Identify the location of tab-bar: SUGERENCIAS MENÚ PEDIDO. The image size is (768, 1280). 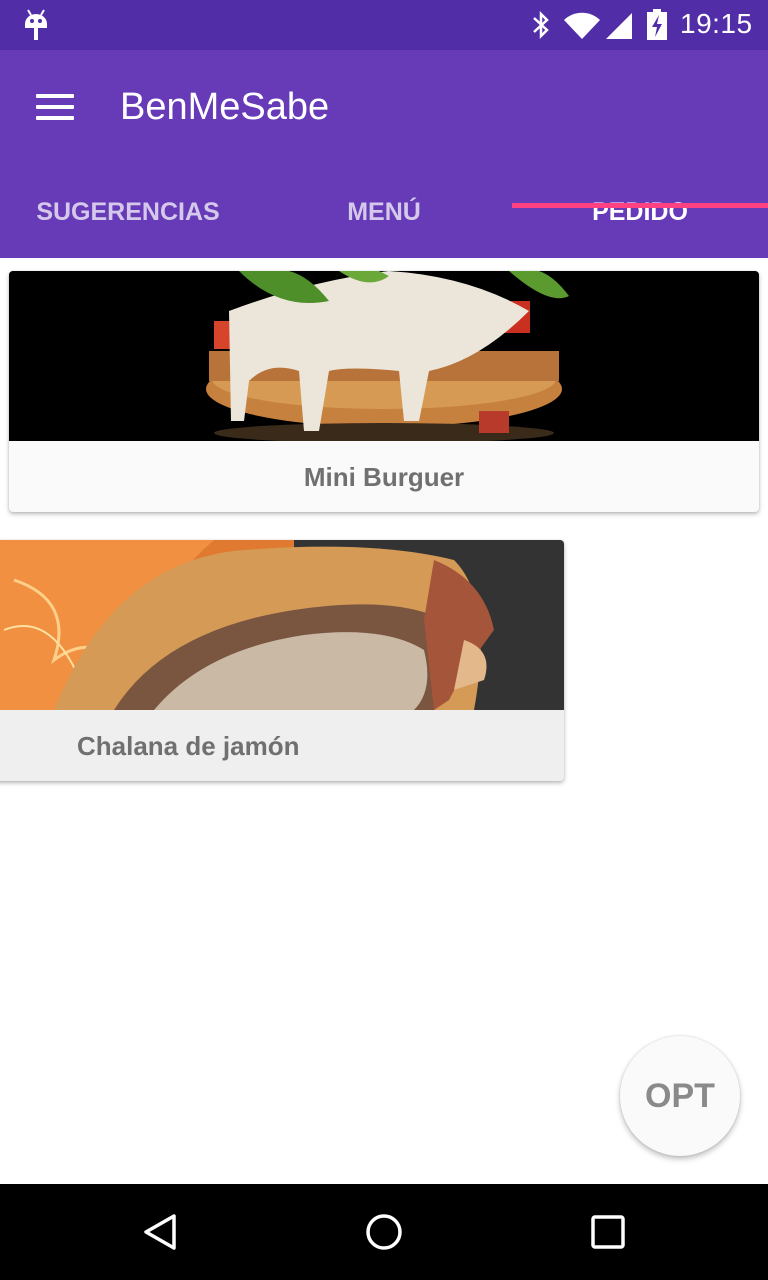
(384, 219).